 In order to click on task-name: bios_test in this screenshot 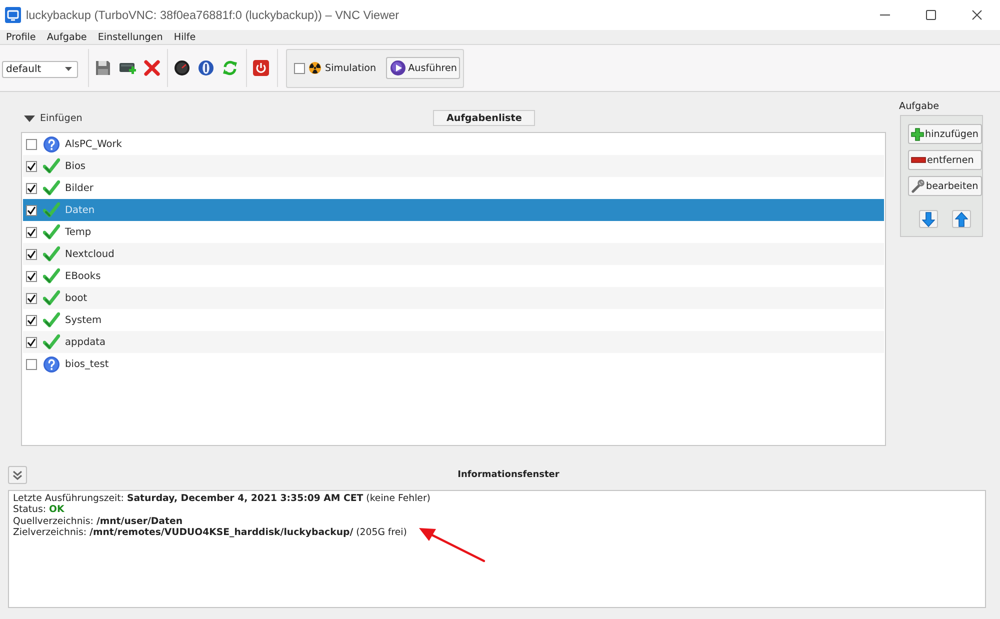, I will do `click(87, 364)`.